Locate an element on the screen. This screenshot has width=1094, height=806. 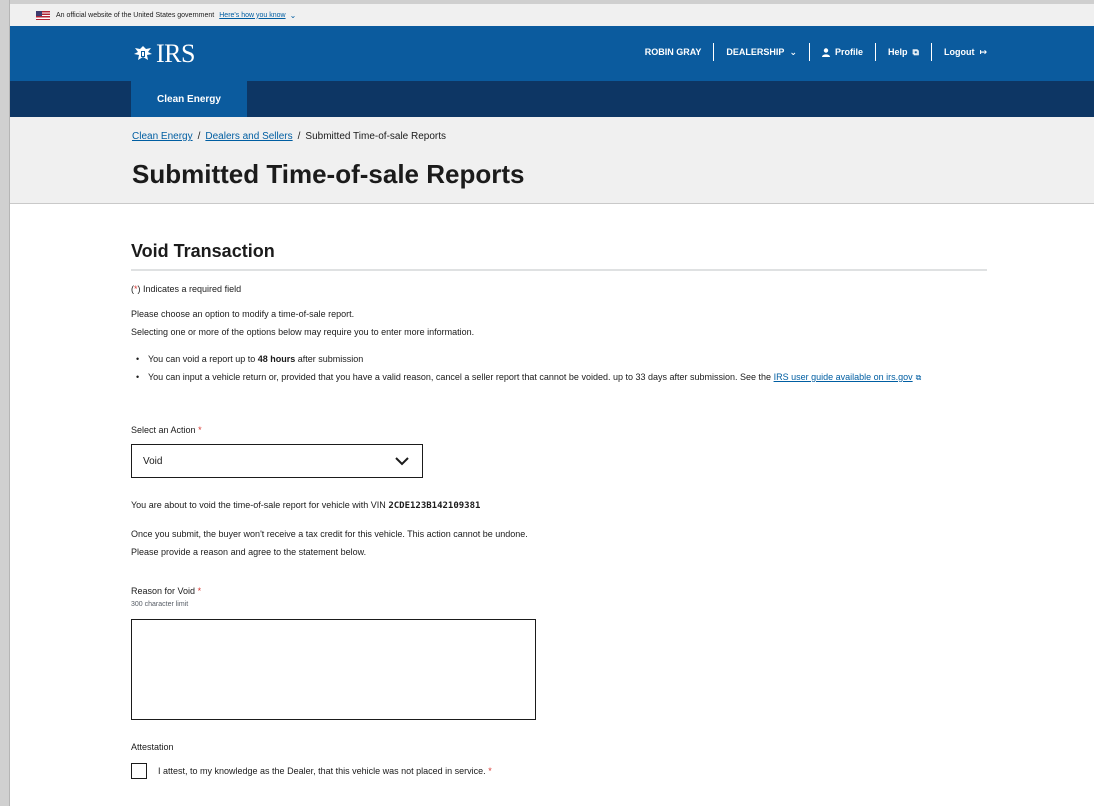
user-name: ROBIN GRAY is located at coordinates (673, 52).